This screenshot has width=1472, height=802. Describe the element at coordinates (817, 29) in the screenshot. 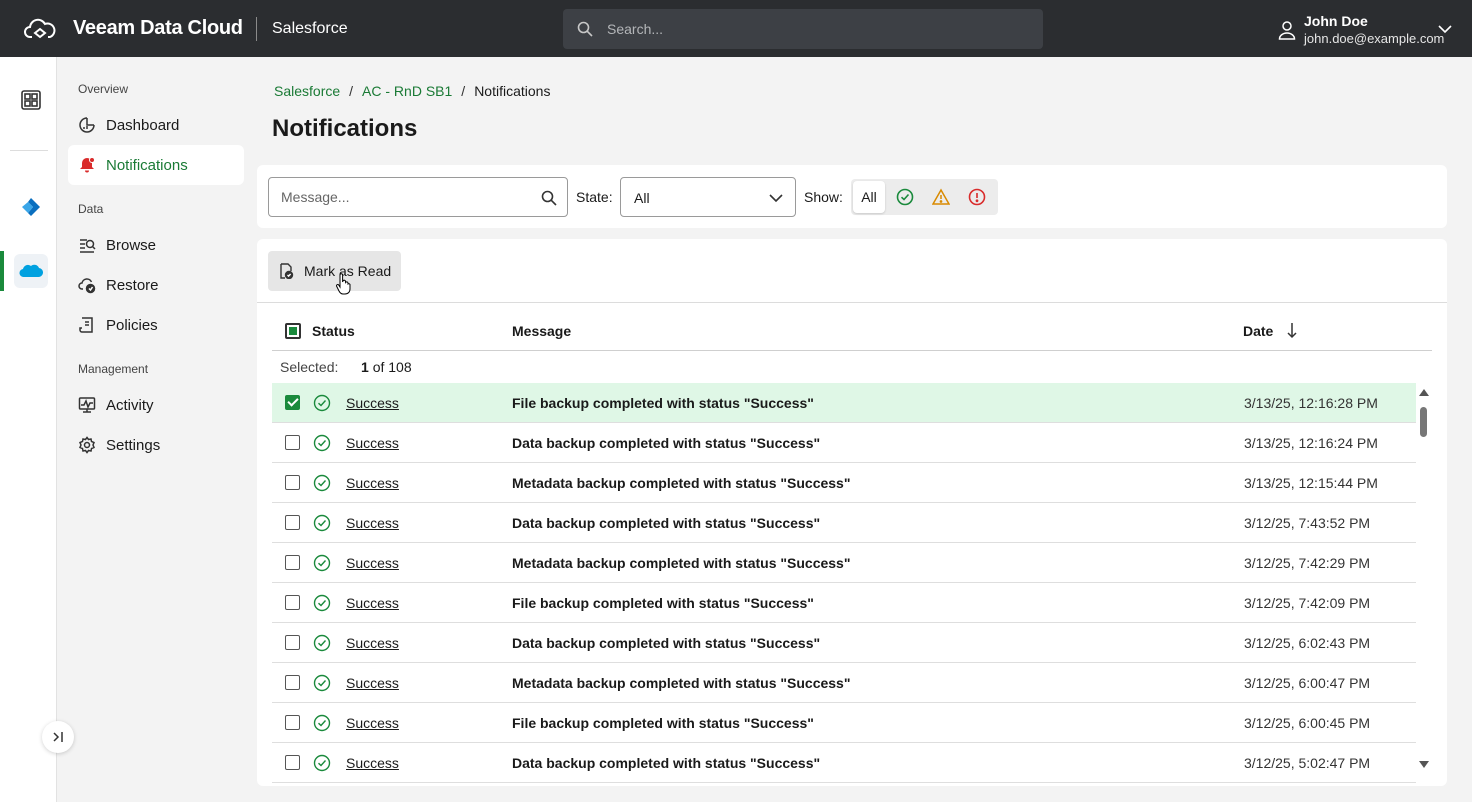

I see `search-input` at that location.